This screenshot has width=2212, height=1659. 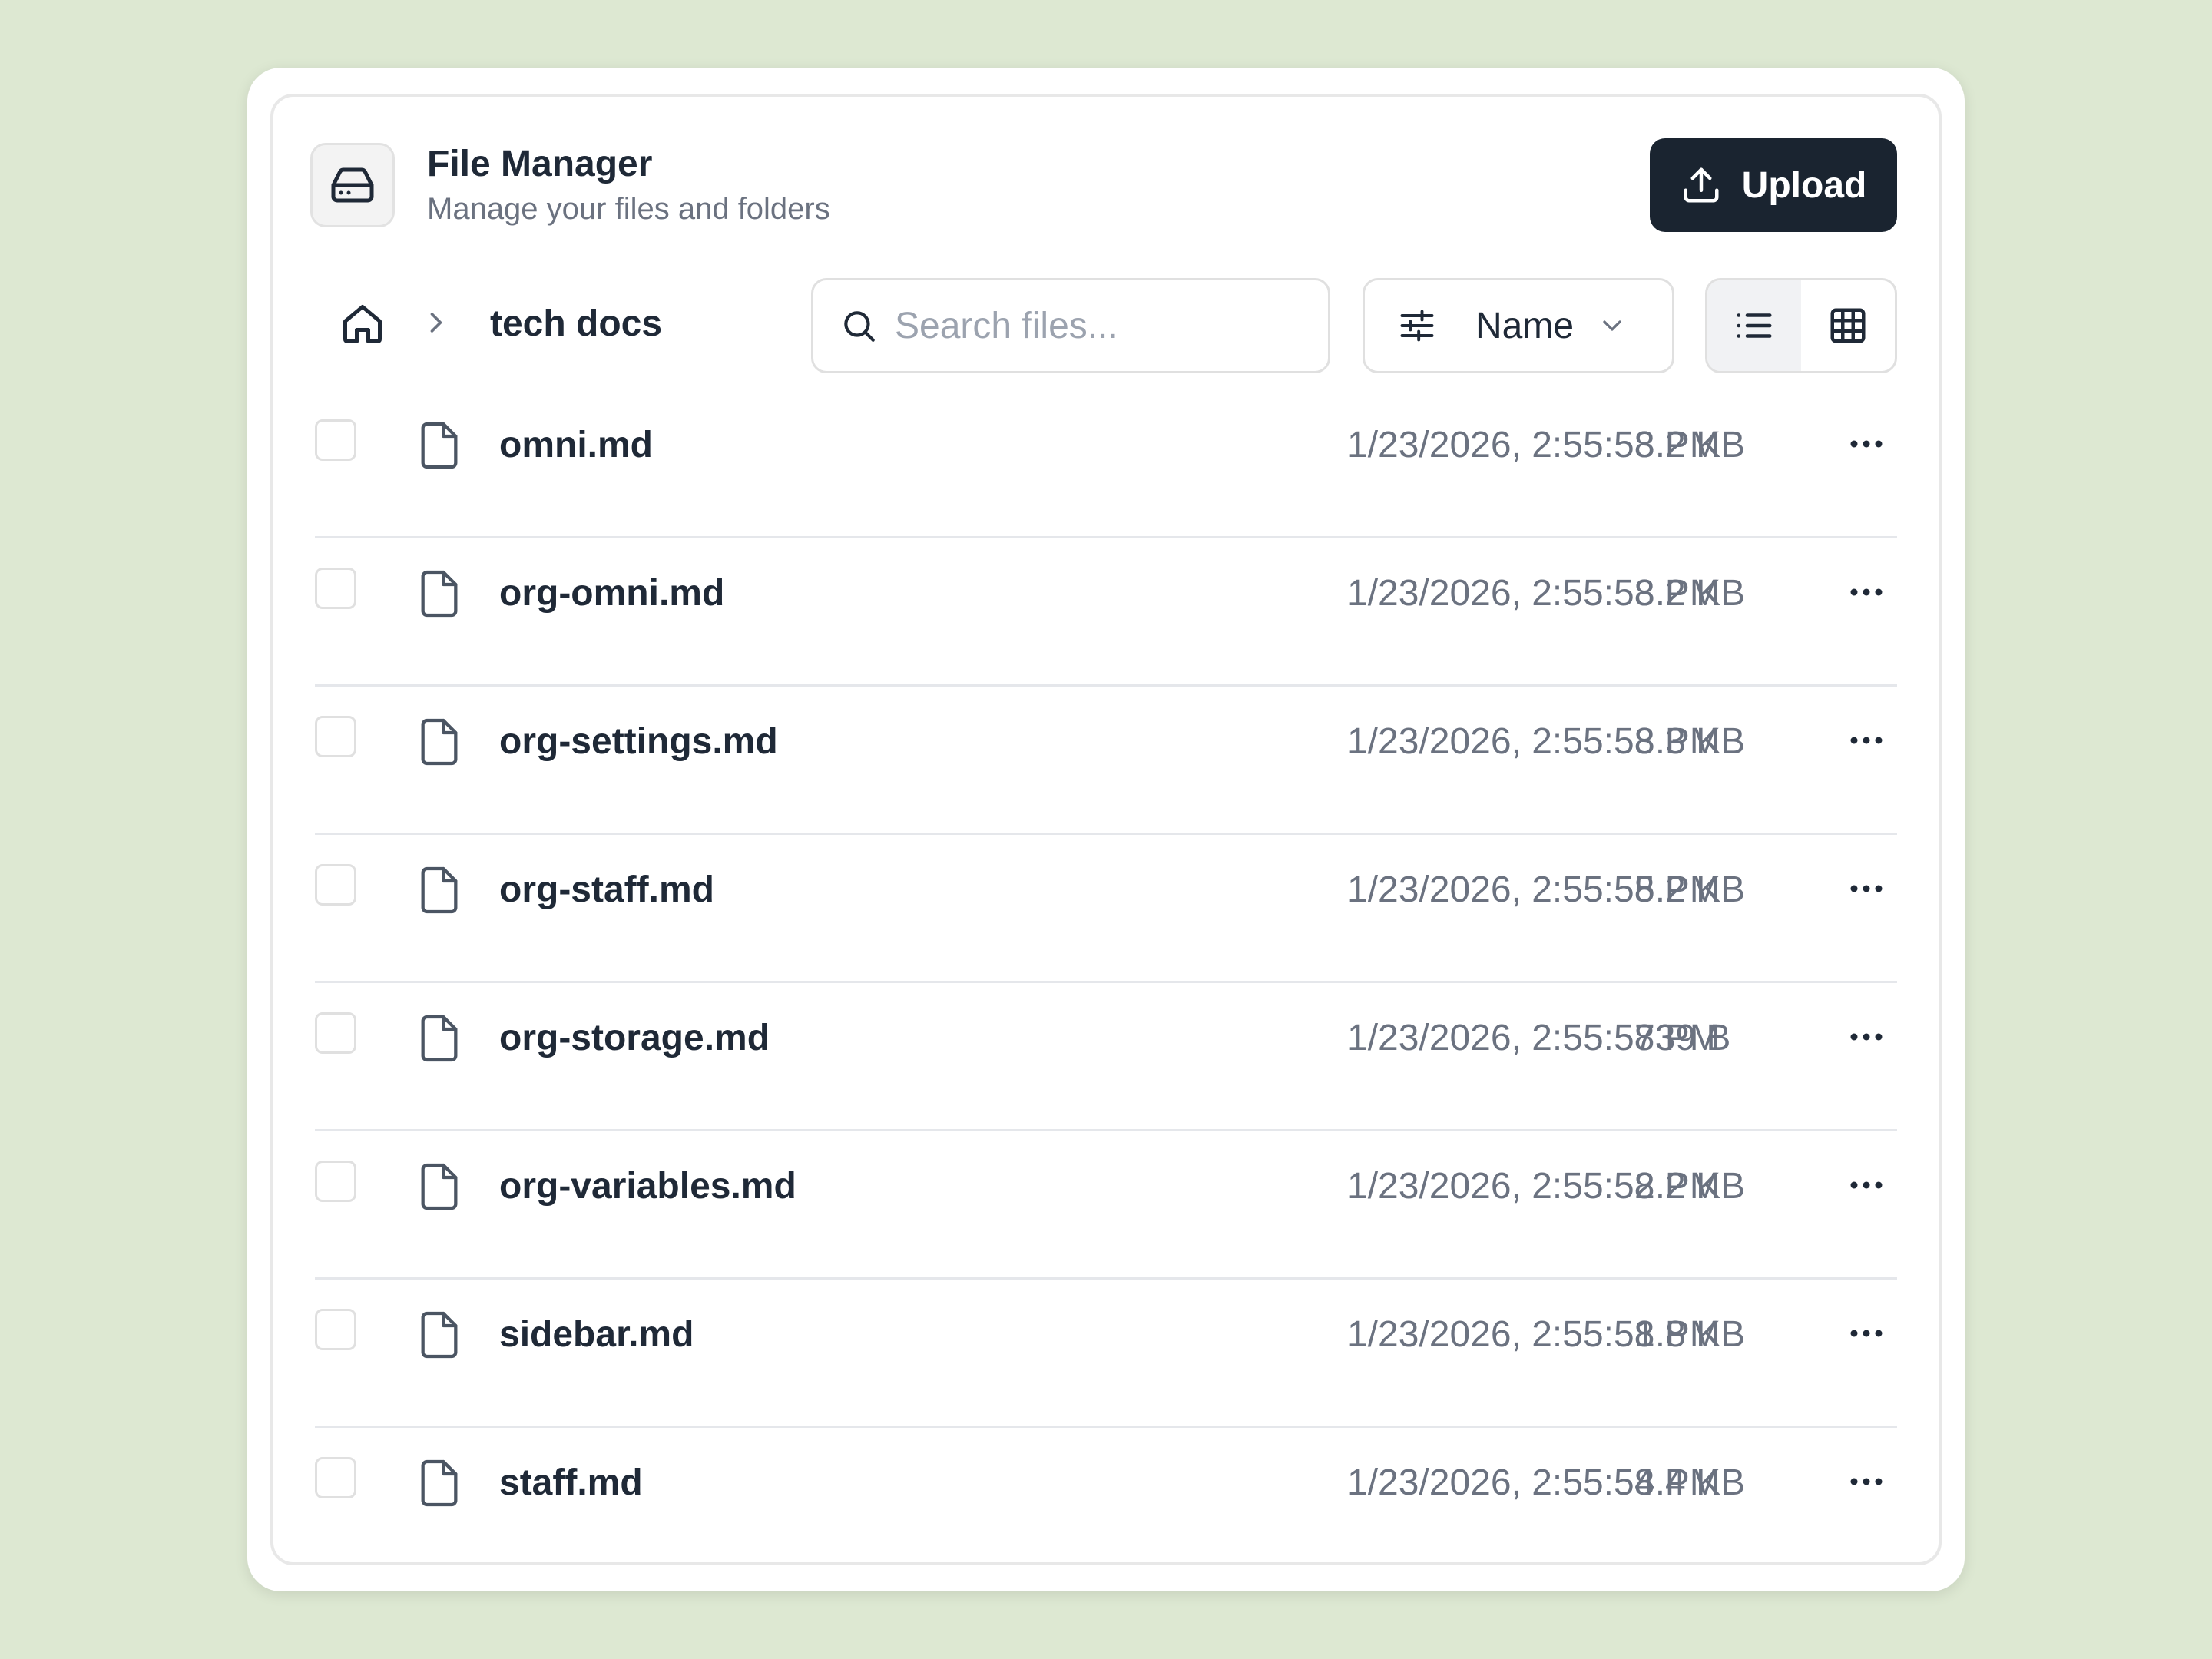 What do you see at coordinates (1690, 742) in the screenshot?
I see `file-size: 3.3 KB` at bounding box center [1690, 742].